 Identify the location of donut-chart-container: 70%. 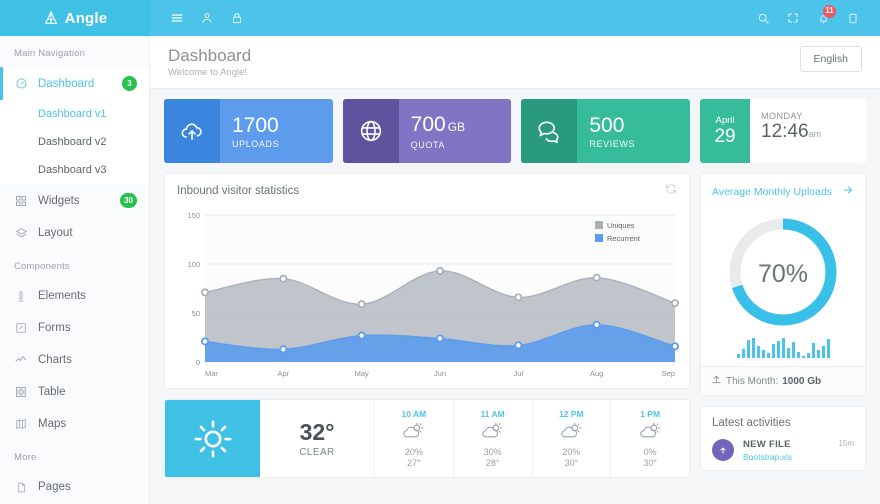
(783, 271).